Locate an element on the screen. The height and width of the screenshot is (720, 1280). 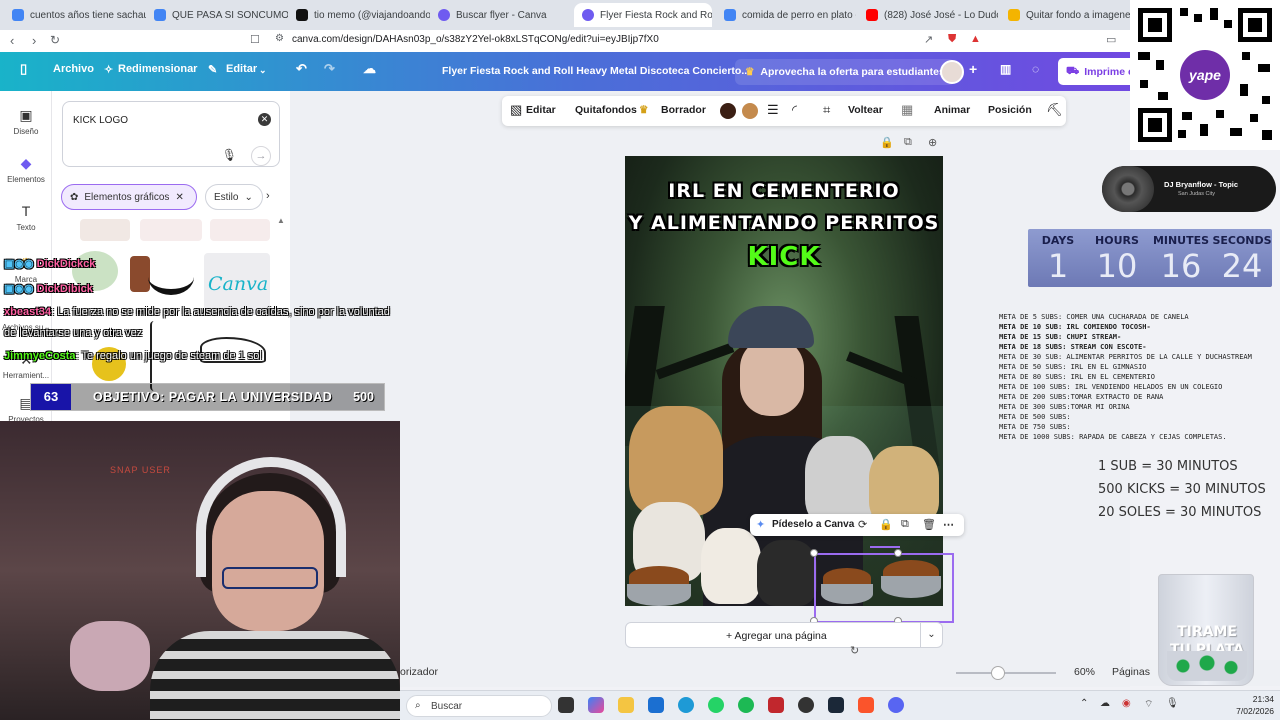
zoom-slider is located at coordinates (1006, 673).